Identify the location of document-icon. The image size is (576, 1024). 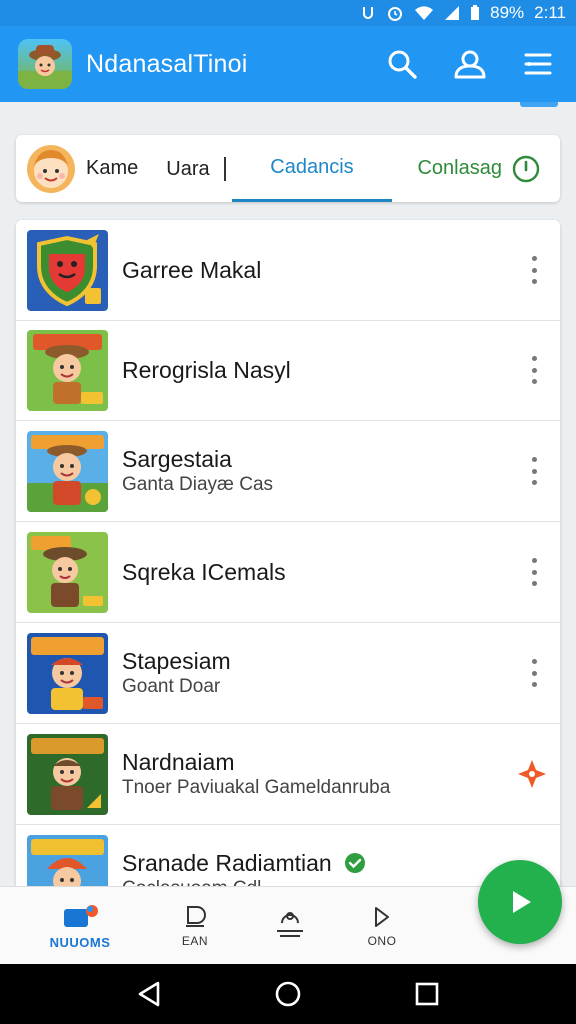
(196, 916).